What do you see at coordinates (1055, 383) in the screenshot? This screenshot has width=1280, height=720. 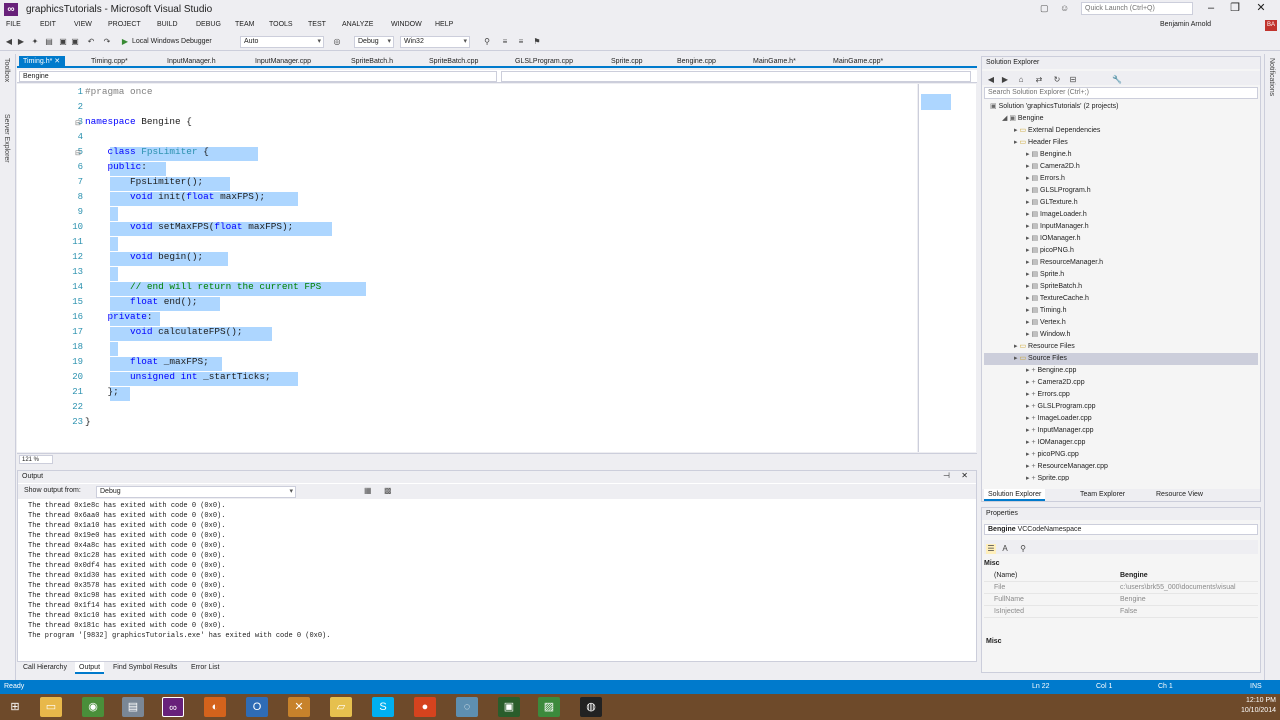 I see `tree-item: ▸ + Camera2D.cpp` at bounding box center [1055, 383].